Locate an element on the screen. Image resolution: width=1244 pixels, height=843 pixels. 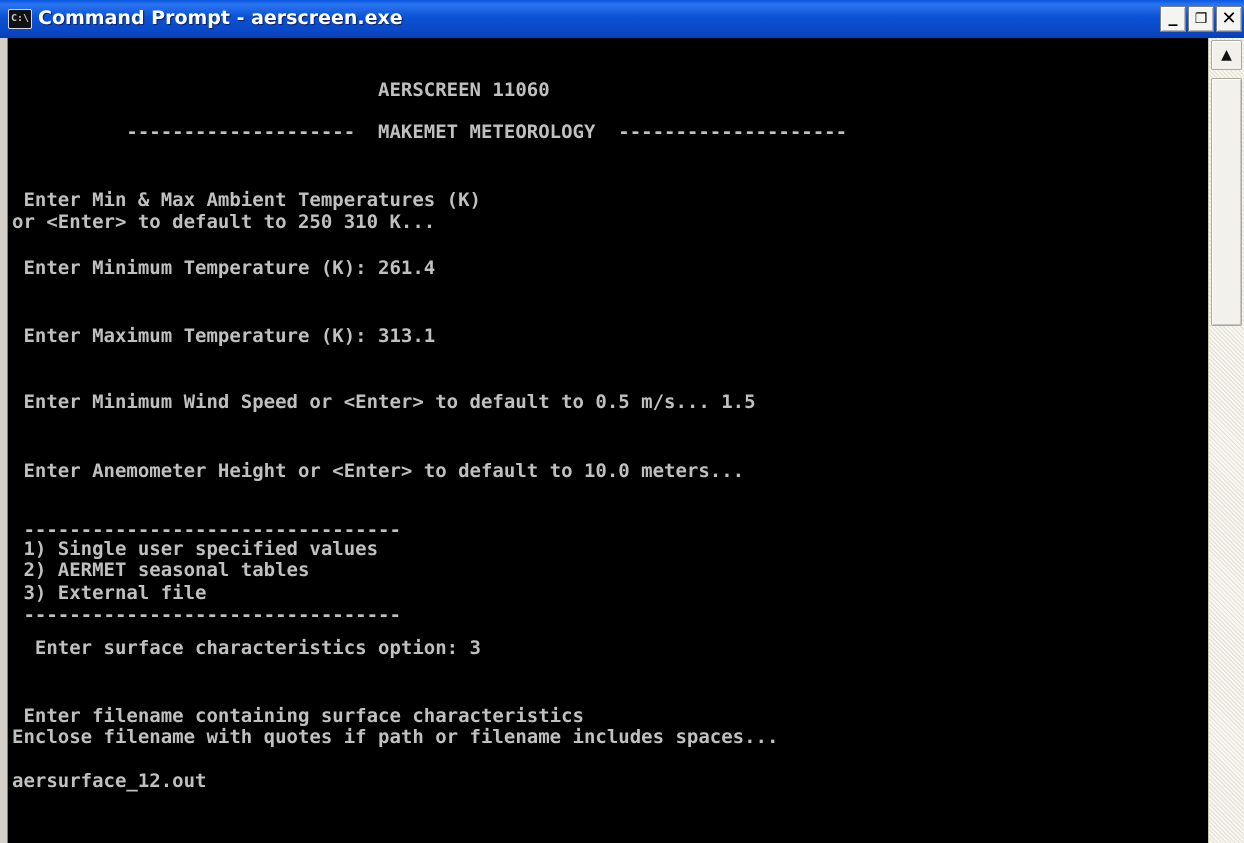
console-line: AERSCREEN 11060 is located at coordinates (281, 90).